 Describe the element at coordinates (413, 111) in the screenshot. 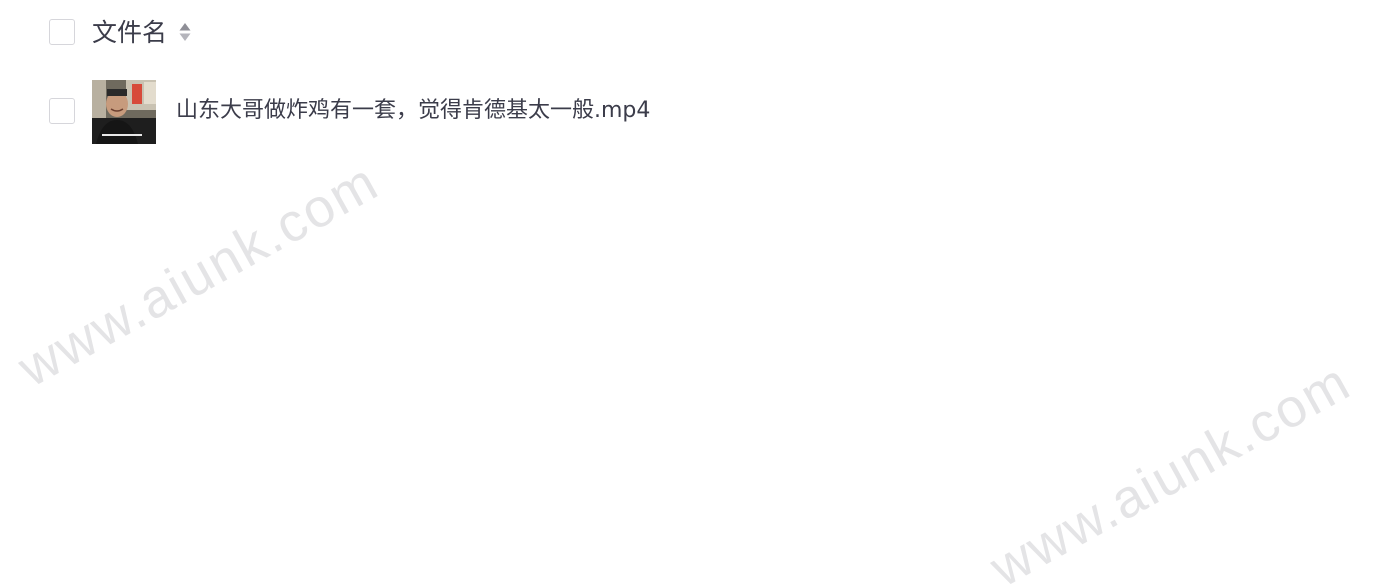

I see `file-name-link: 山东大哥做炸鸡有一套，觉得肯德基太一般.mp4` at that location.